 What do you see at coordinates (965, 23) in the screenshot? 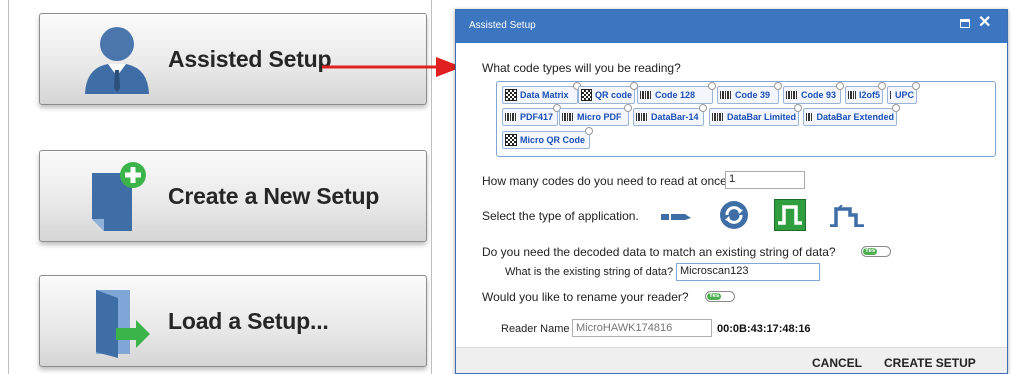
I see `maximize-icon` at bounding box center [965, 23].